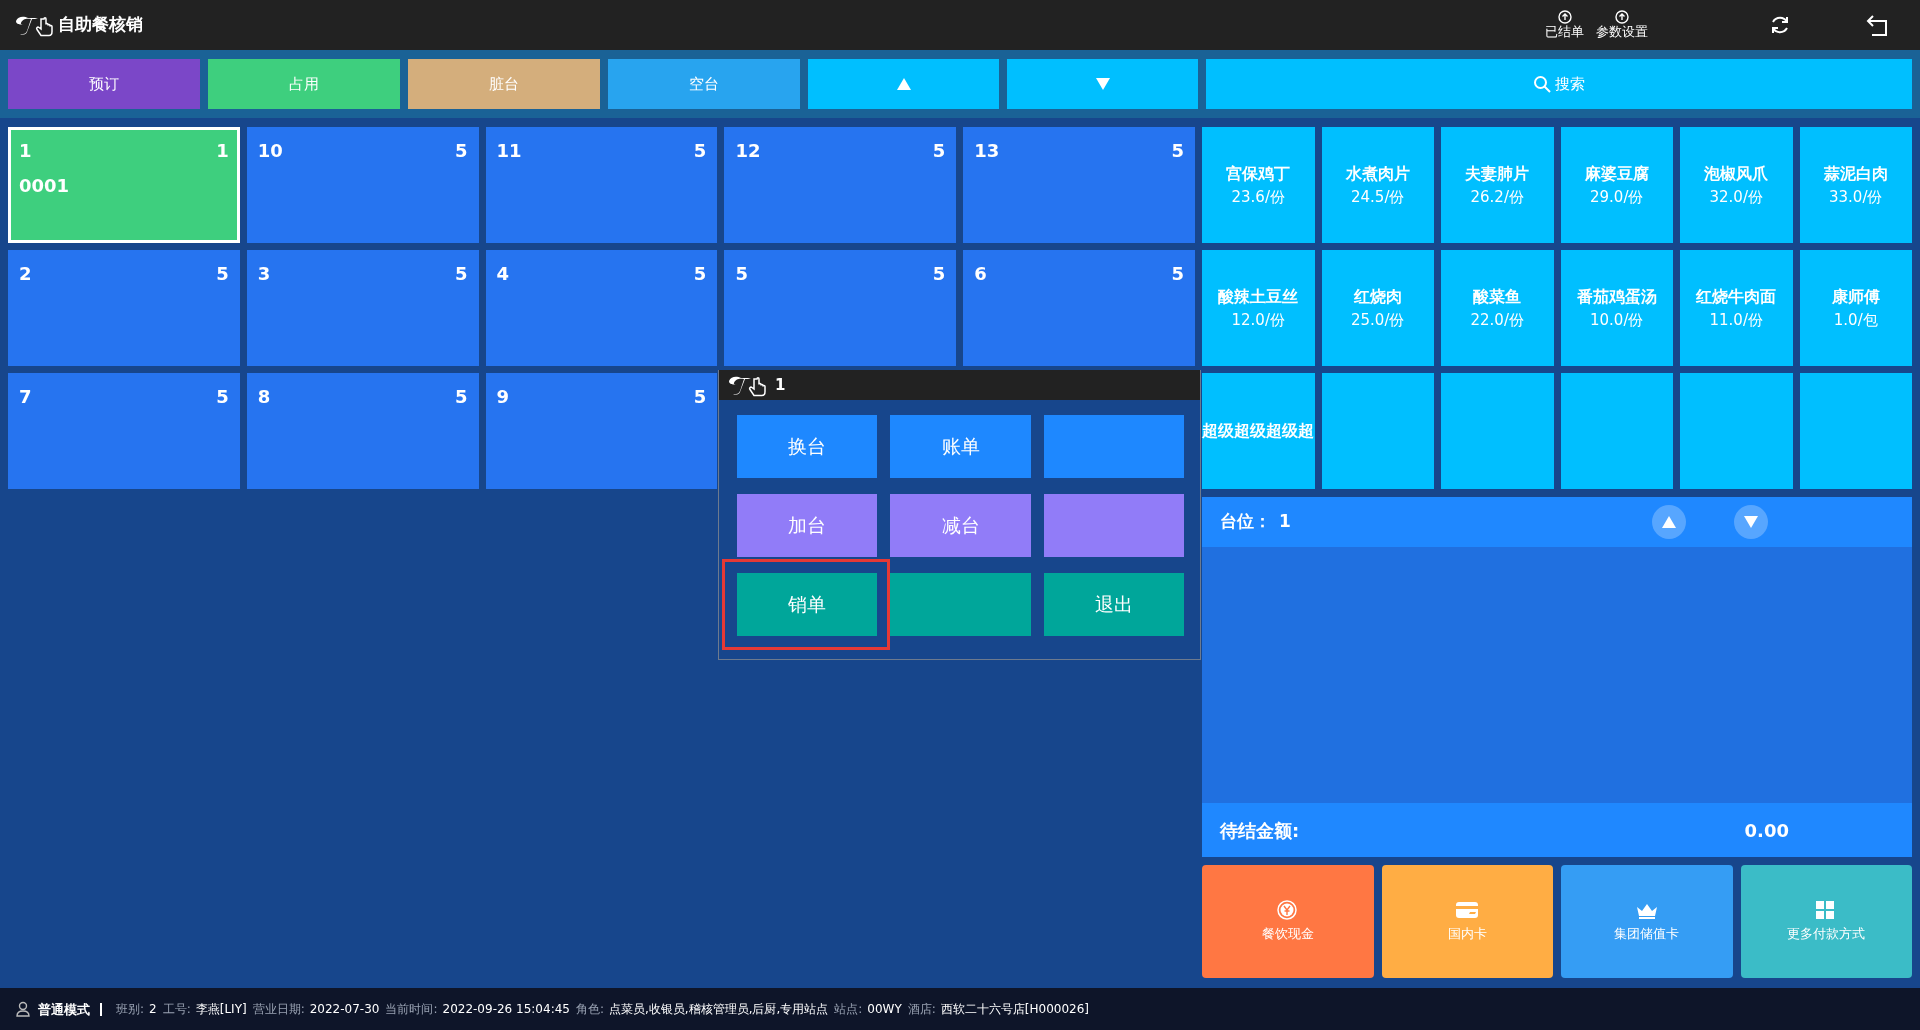 The width and height of the screenshot is (1920, 1030). Describe the element at coordinates (344, 1009) in the screenshot. I see `field-value: 2022-07-30` at that location.